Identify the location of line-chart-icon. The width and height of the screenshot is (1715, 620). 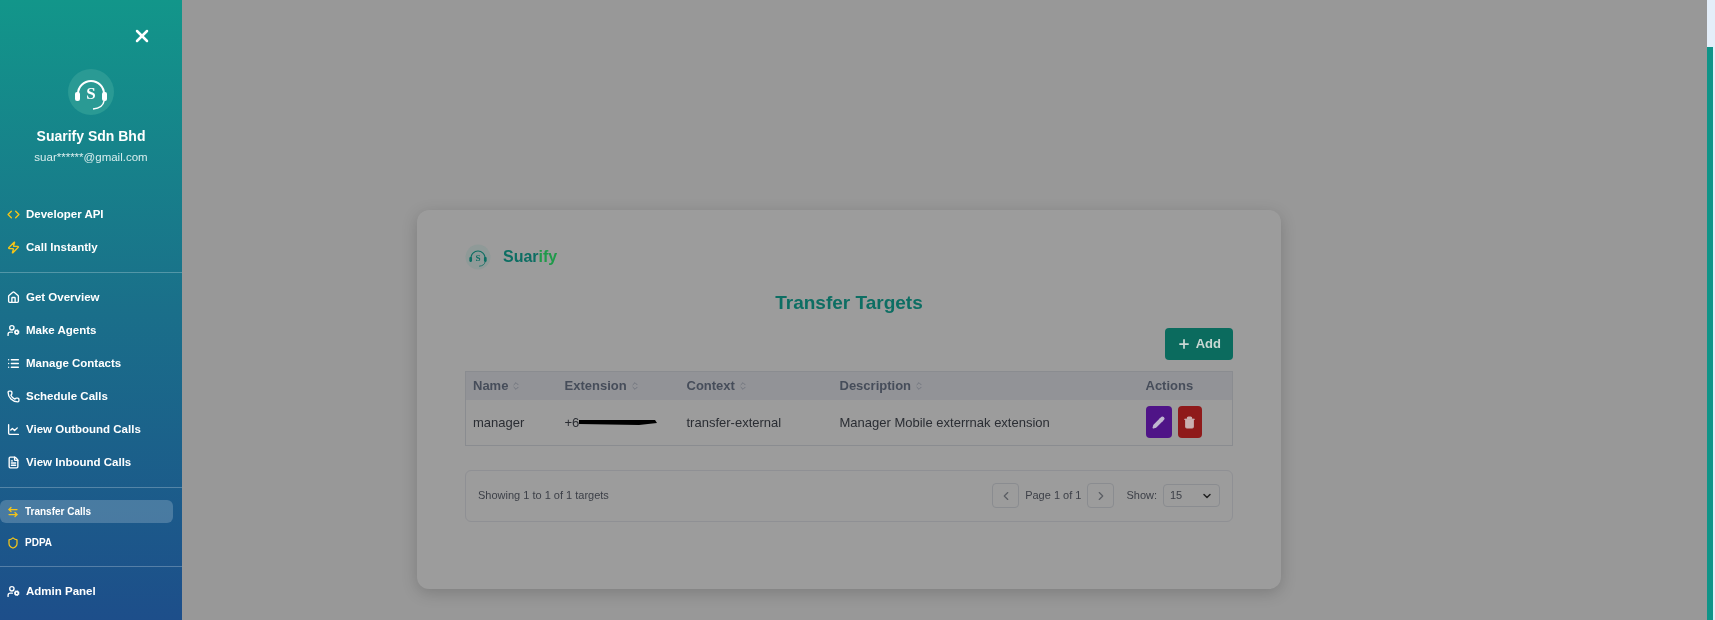
(13, 430).